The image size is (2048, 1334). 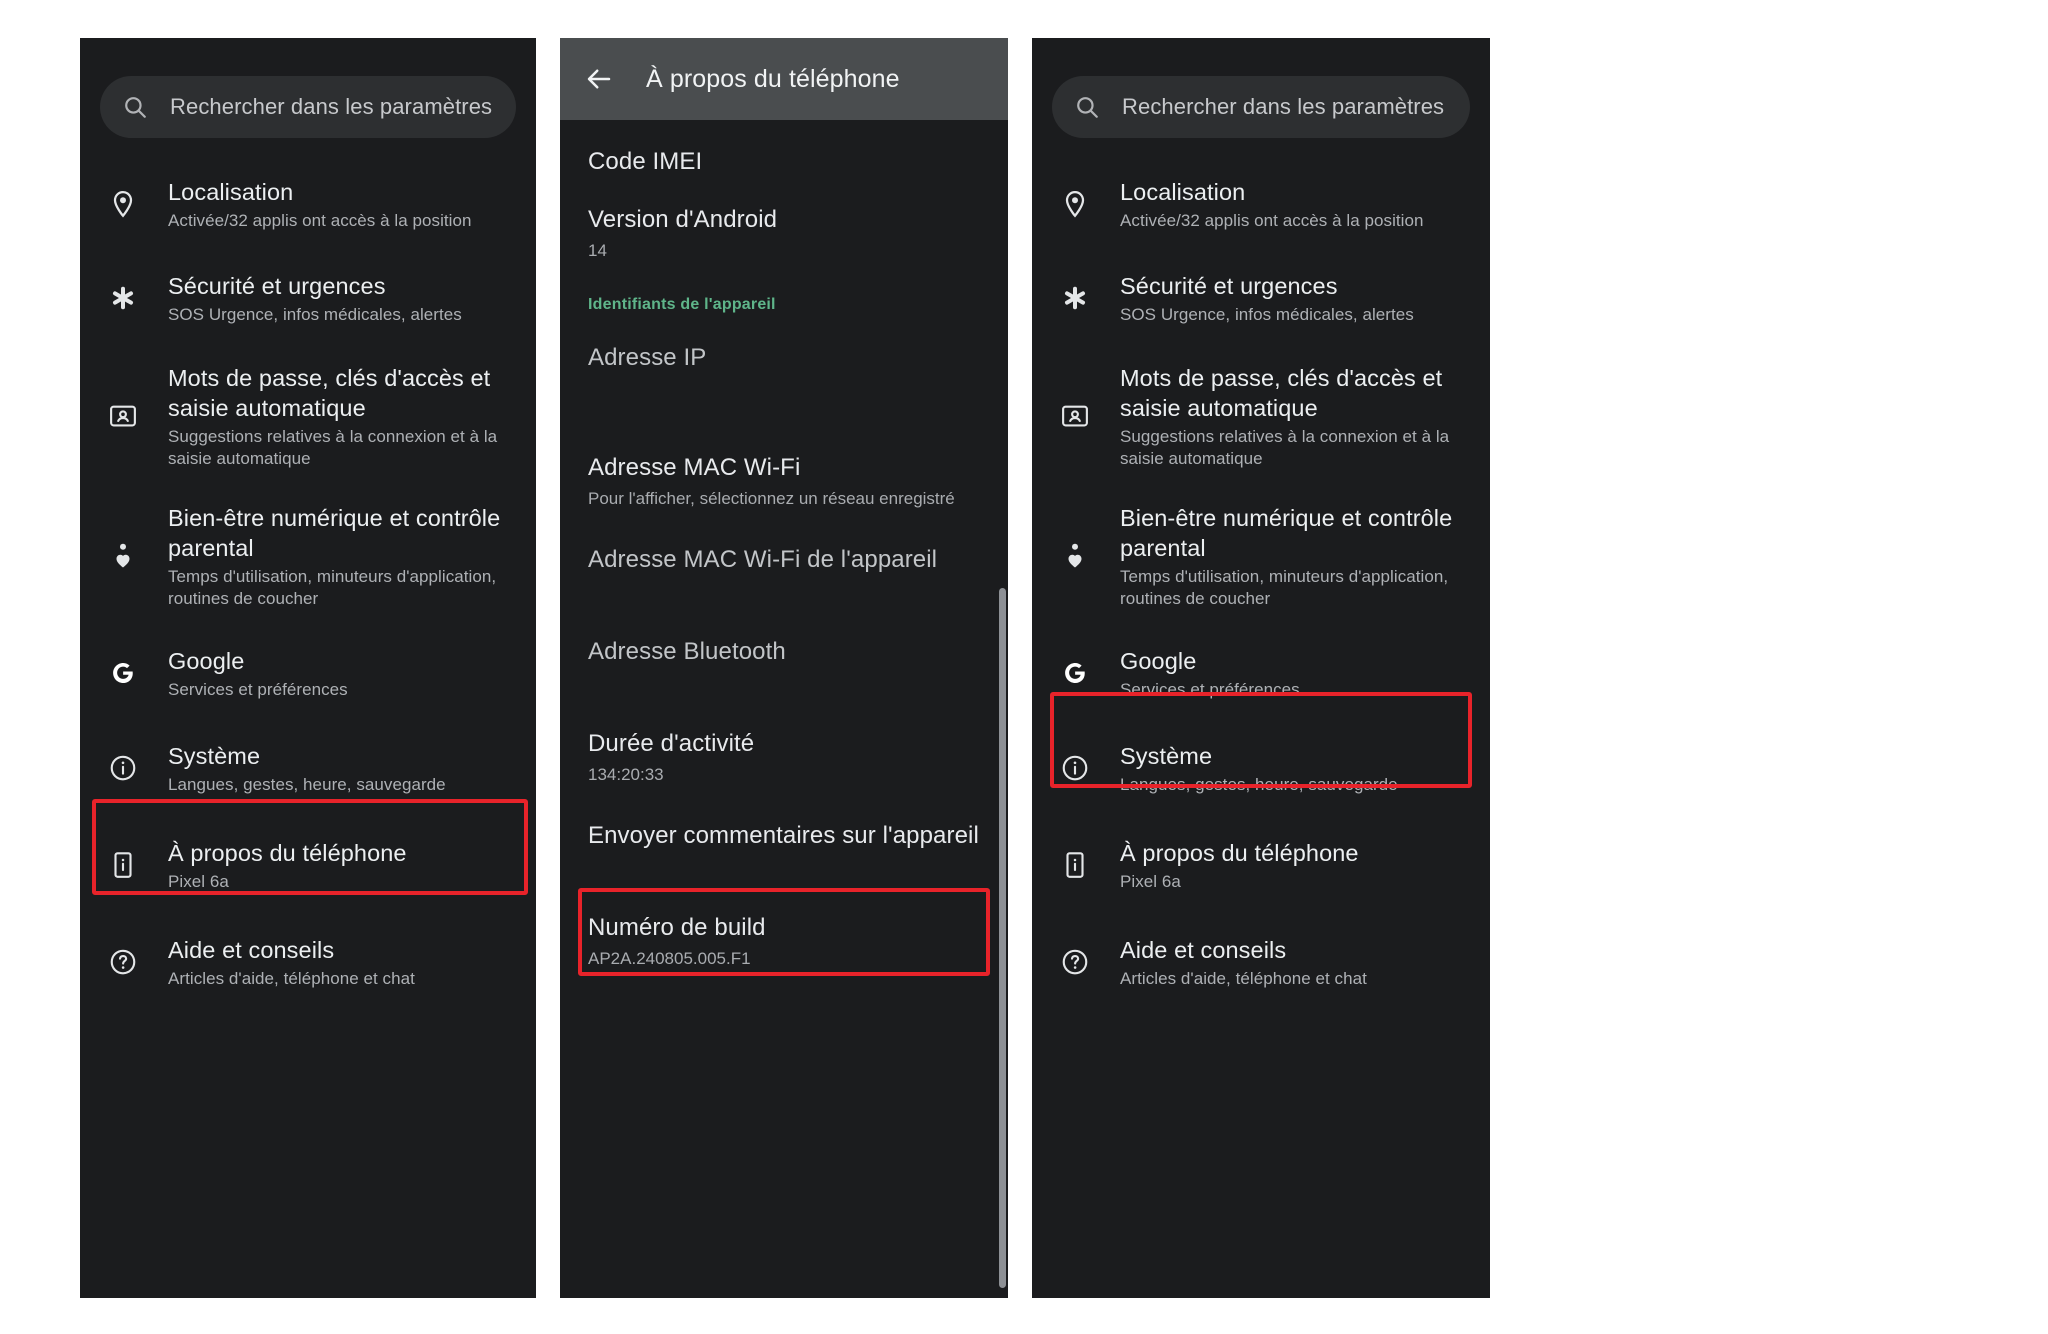 I want to click on section-header-identifiants-appareil: Identifiants de l'appareil, so click(x=682, y=304).